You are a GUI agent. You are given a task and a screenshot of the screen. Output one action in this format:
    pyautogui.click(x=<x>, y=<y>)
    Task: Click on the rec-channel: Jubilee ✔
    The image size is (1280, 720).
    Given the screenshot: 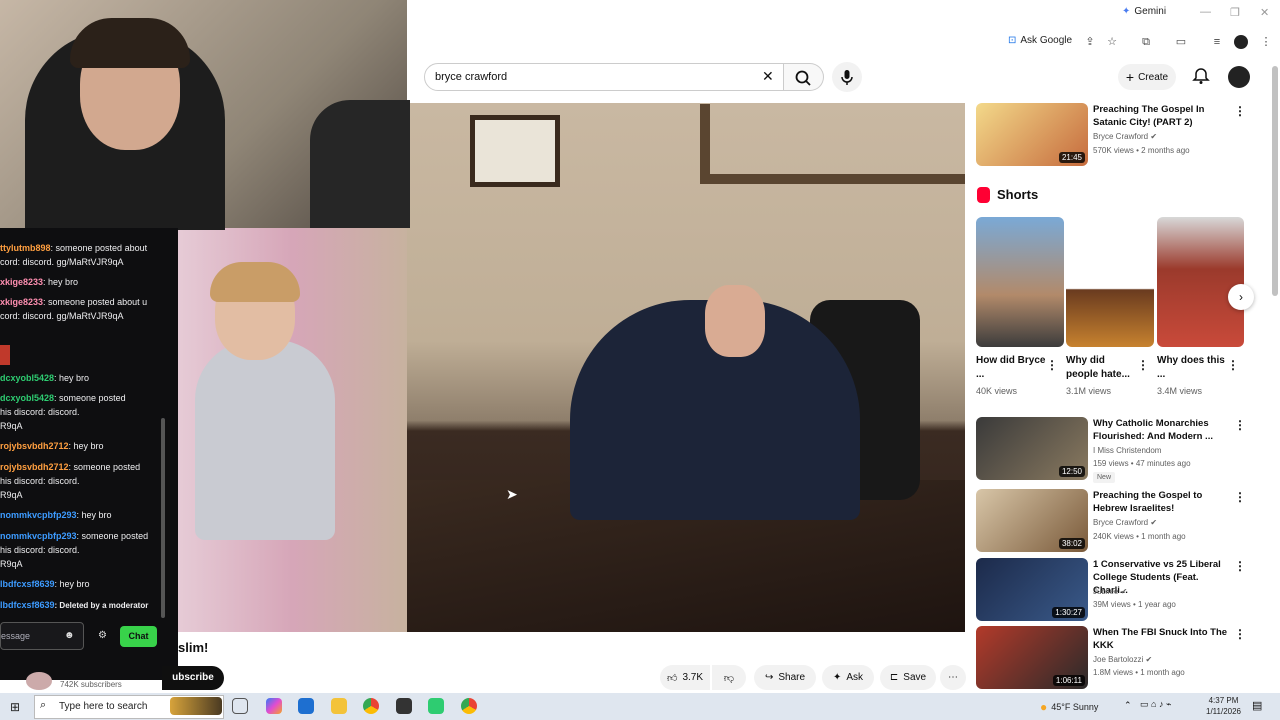 What is the action you would take?
    pyautogui.click(x=1110, y=591)
    